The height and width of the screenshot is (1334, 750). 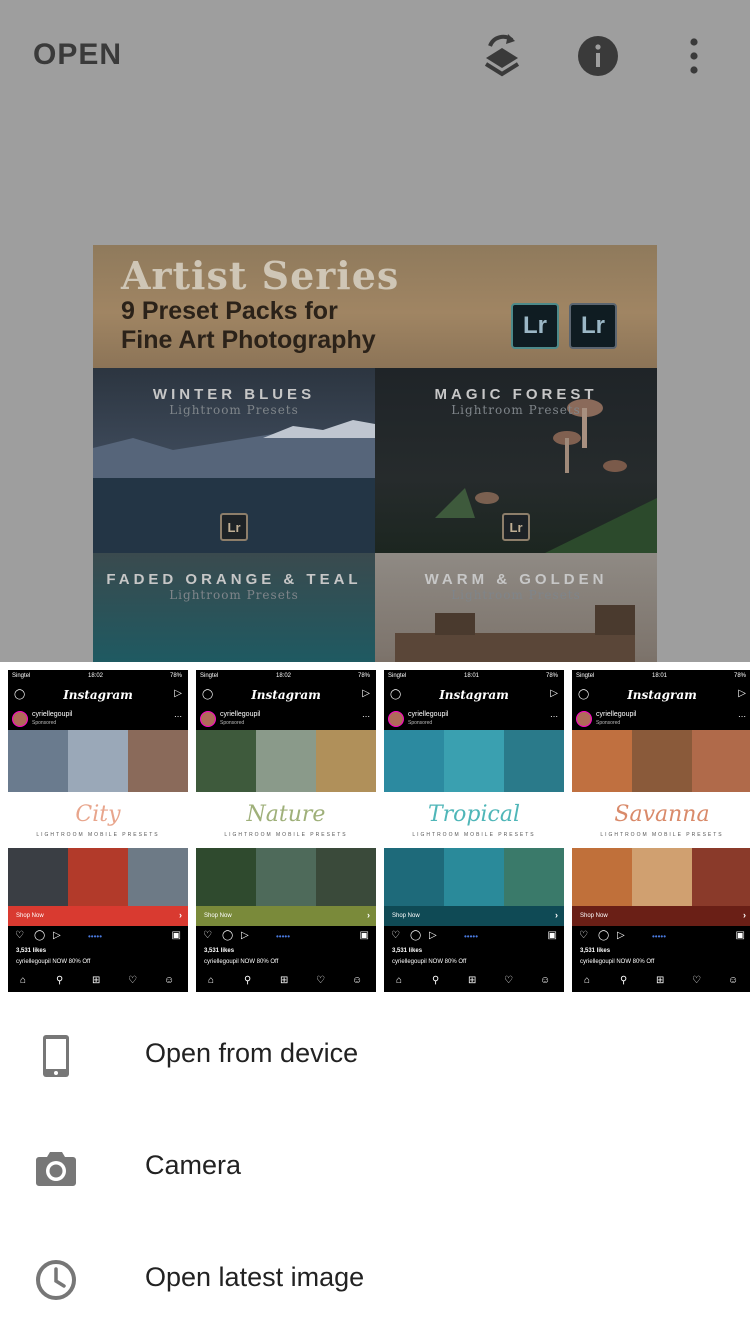 What do you see at coordinates (598, 56) in the screenshot?
I see `info-icon` at bounding box center [598, 56].